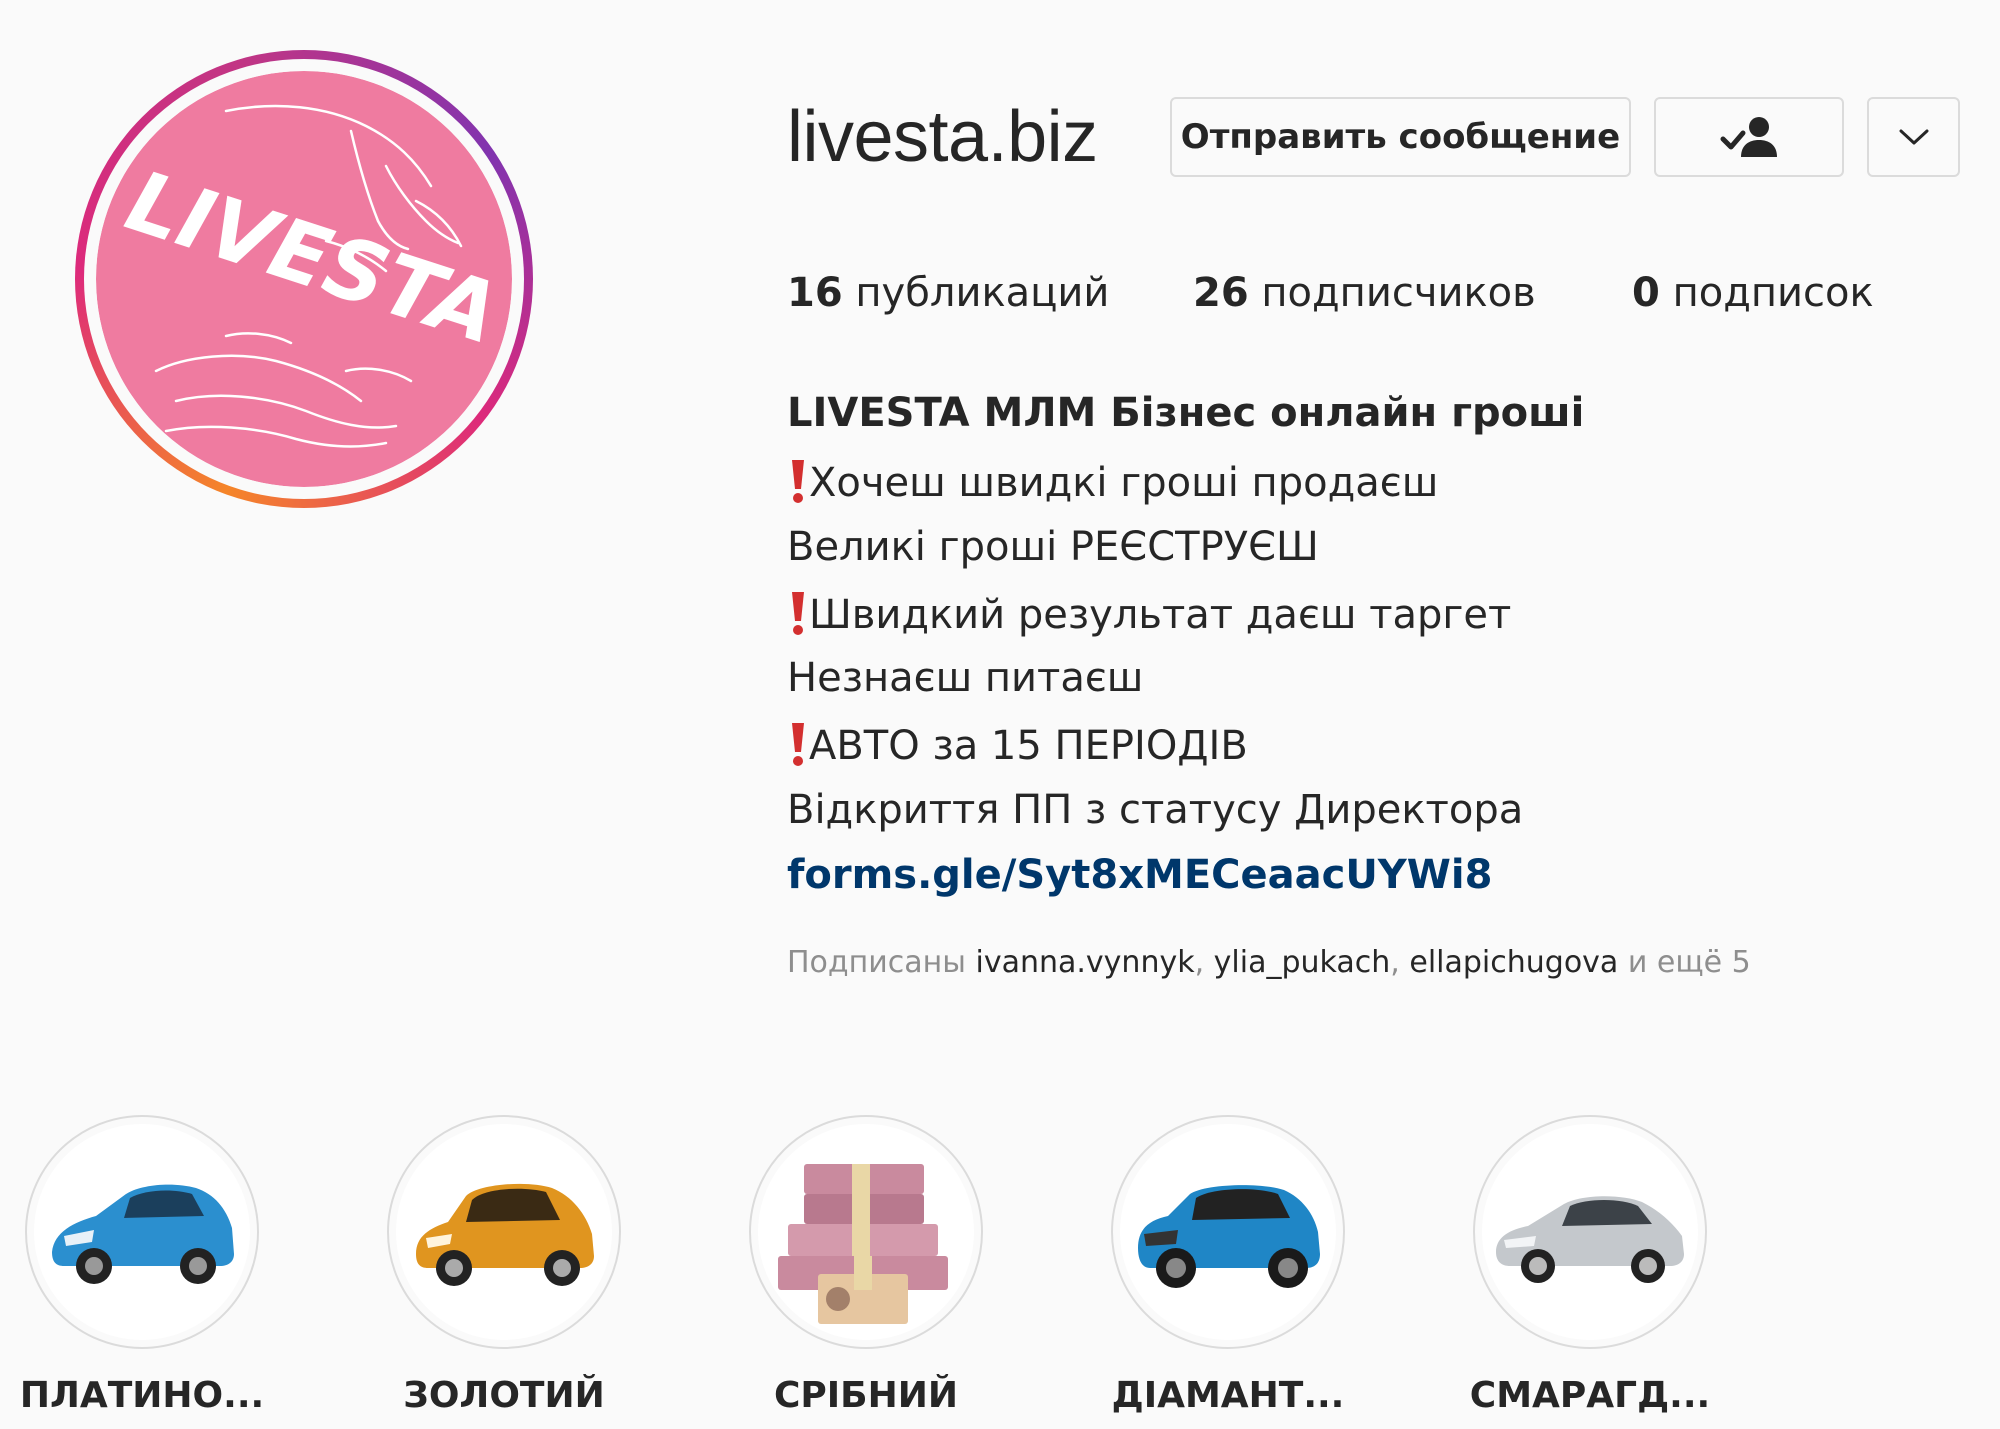 This screenshot has height=1429, width=2000. What do you see at coordinates (1028, 746) in the screenshot?
I see `bio-line-text: АВТО за 15 ПЕРІОДІВ` at bounding box center [1028, 746].